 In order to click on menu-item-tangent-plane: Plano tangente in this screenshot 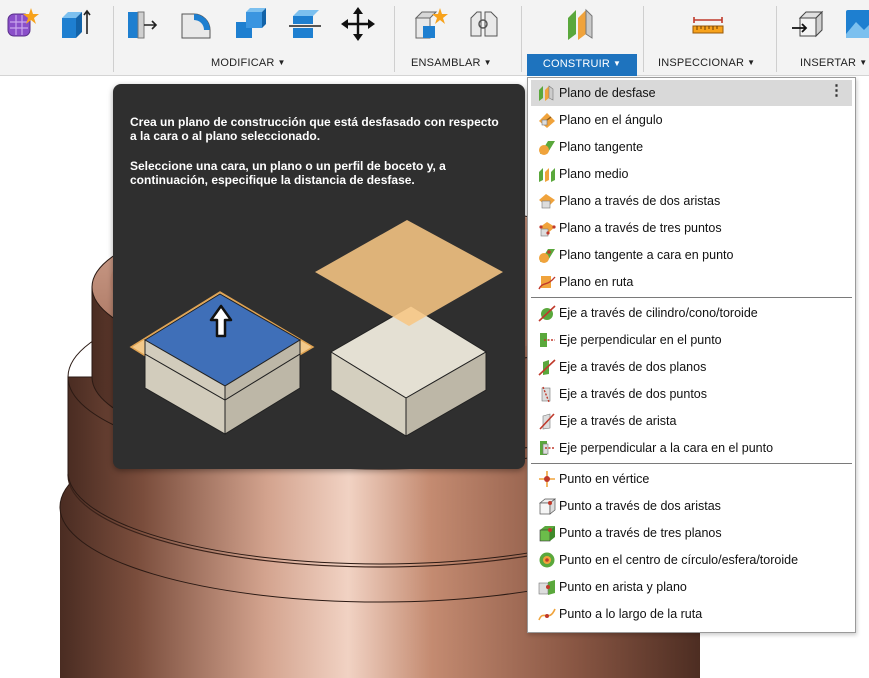, I will do `click(691, 147)`.